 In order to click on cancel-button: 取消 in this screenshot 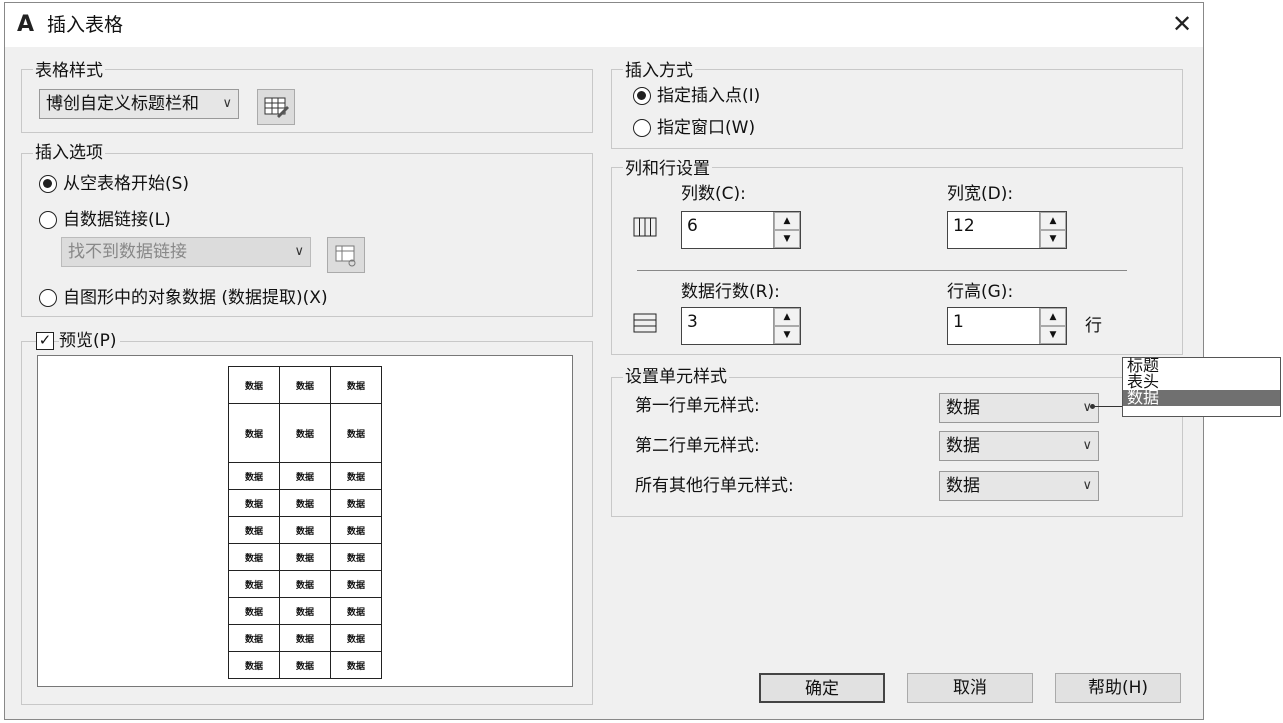, I will do `click(970, 688)`.